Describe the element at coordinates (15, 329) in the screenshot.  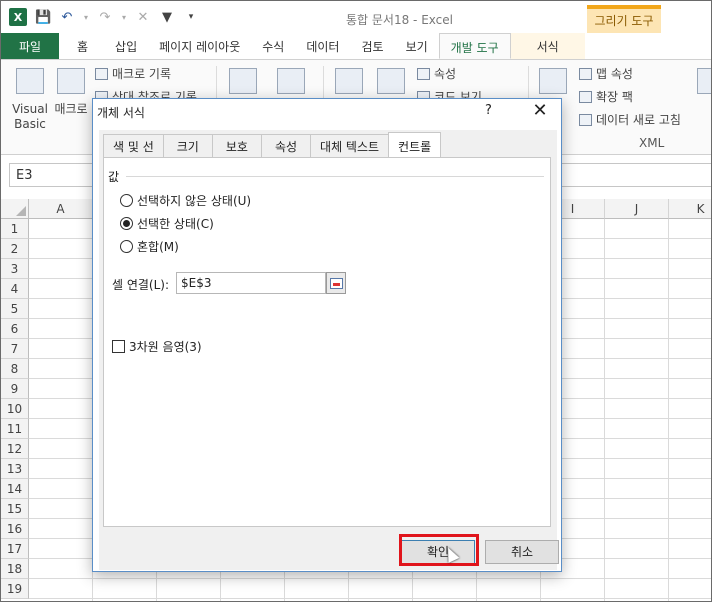
I see `row-header: 6` at that location.